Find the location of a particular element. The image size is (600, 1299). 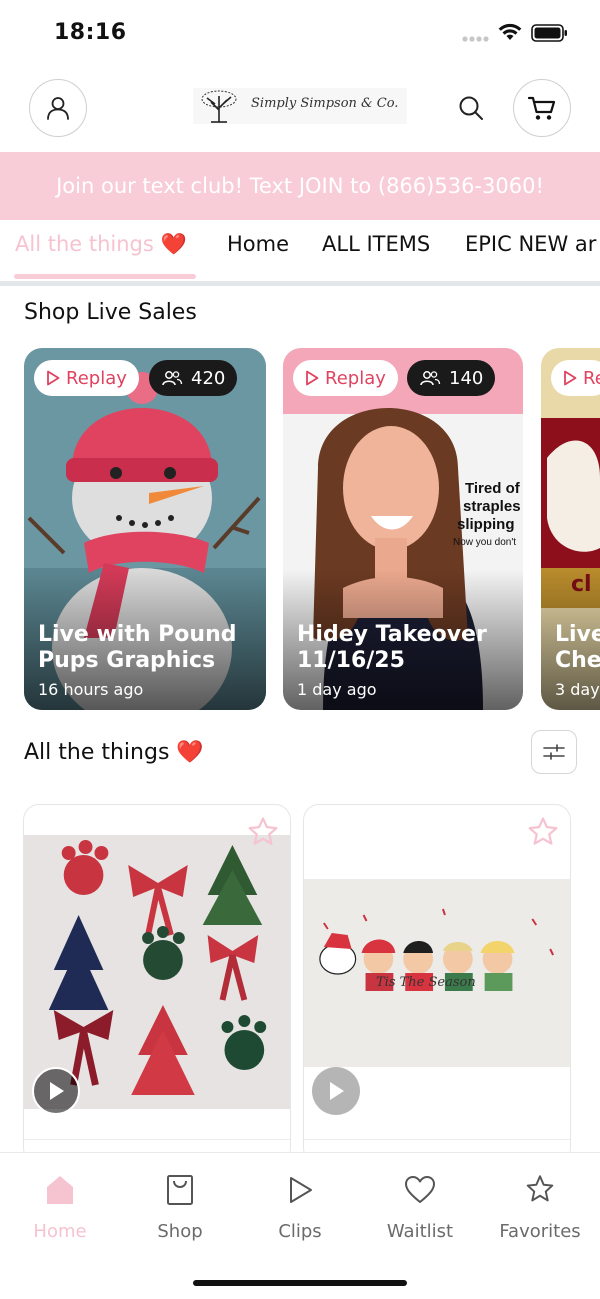

nav-clips-label: Clips is located at coordinates (300, 1231).